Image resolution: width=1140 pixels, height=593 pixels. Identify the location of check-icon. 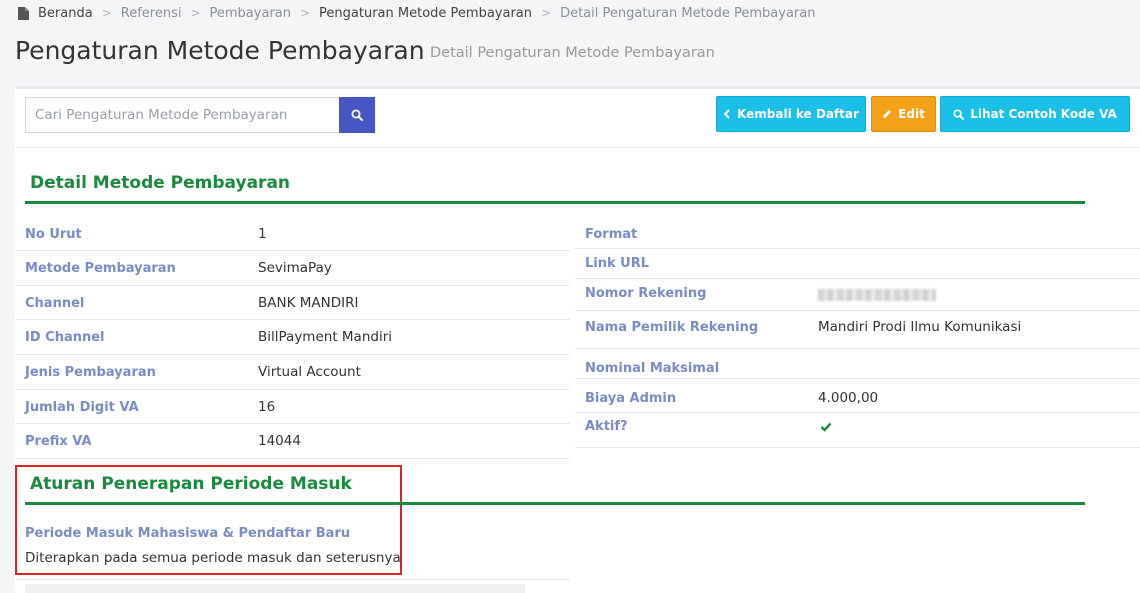
(826, 427).